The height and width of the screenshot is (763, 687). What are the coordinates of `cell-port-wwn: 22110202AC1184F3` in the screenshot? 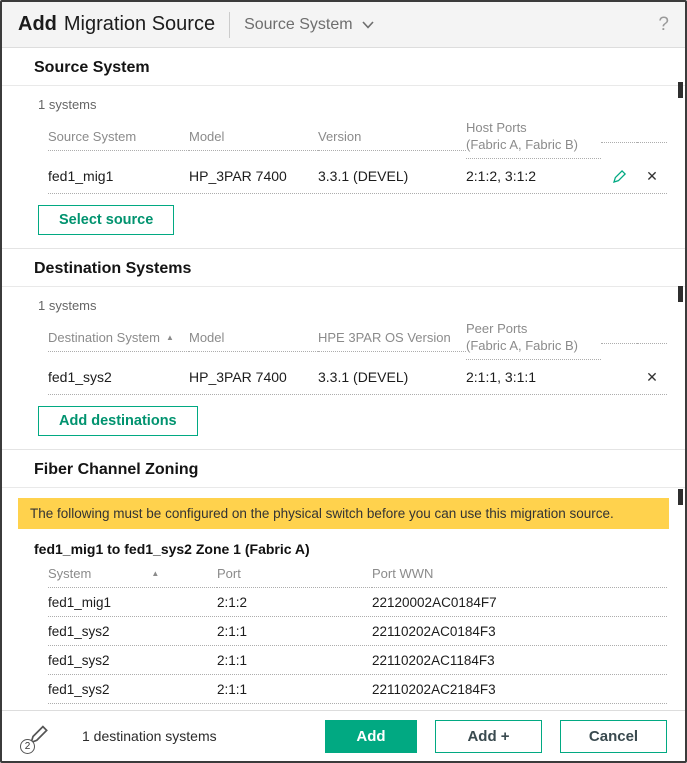 It's located at (433, 660).